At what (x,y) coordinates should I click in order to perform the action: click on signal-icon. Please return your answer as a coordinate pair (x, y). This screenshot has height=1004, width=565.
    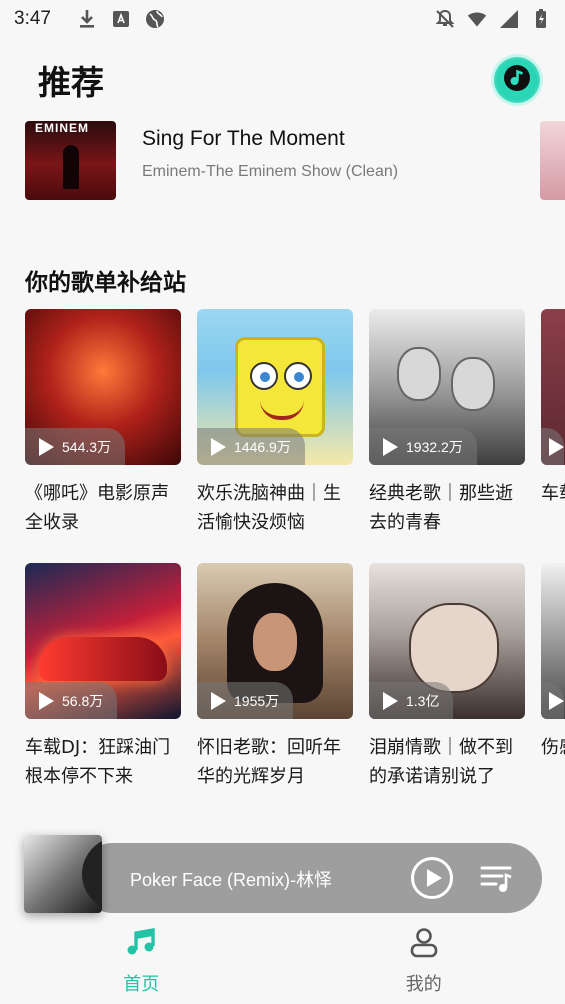
    Looking at the image, I should click on (509, 19).